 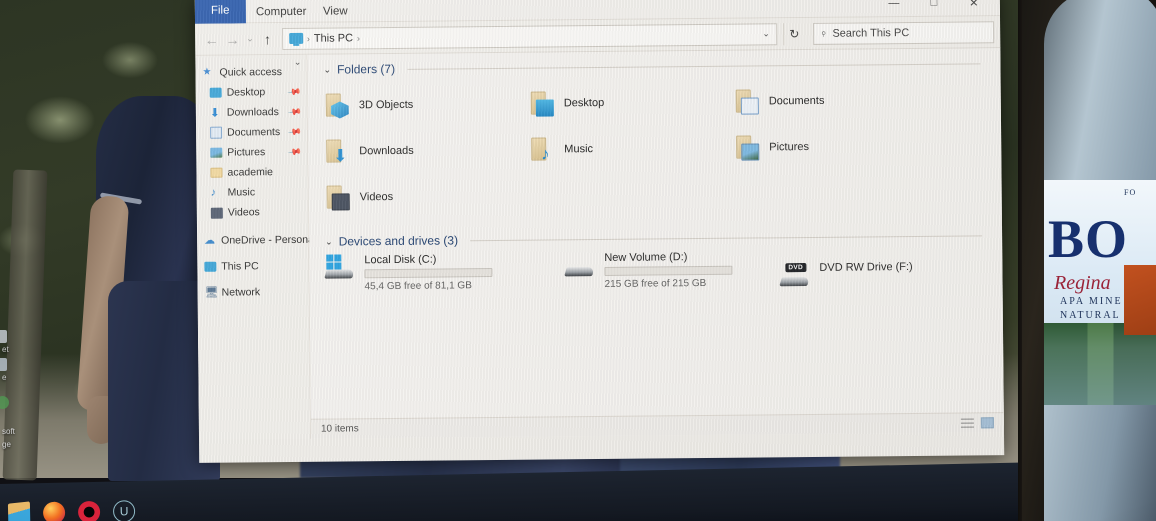 What do you see at coordinates (1082, 283) in the screenshot?
I see `bottle-script-text: Regina` at bounding box center [1082, 283].